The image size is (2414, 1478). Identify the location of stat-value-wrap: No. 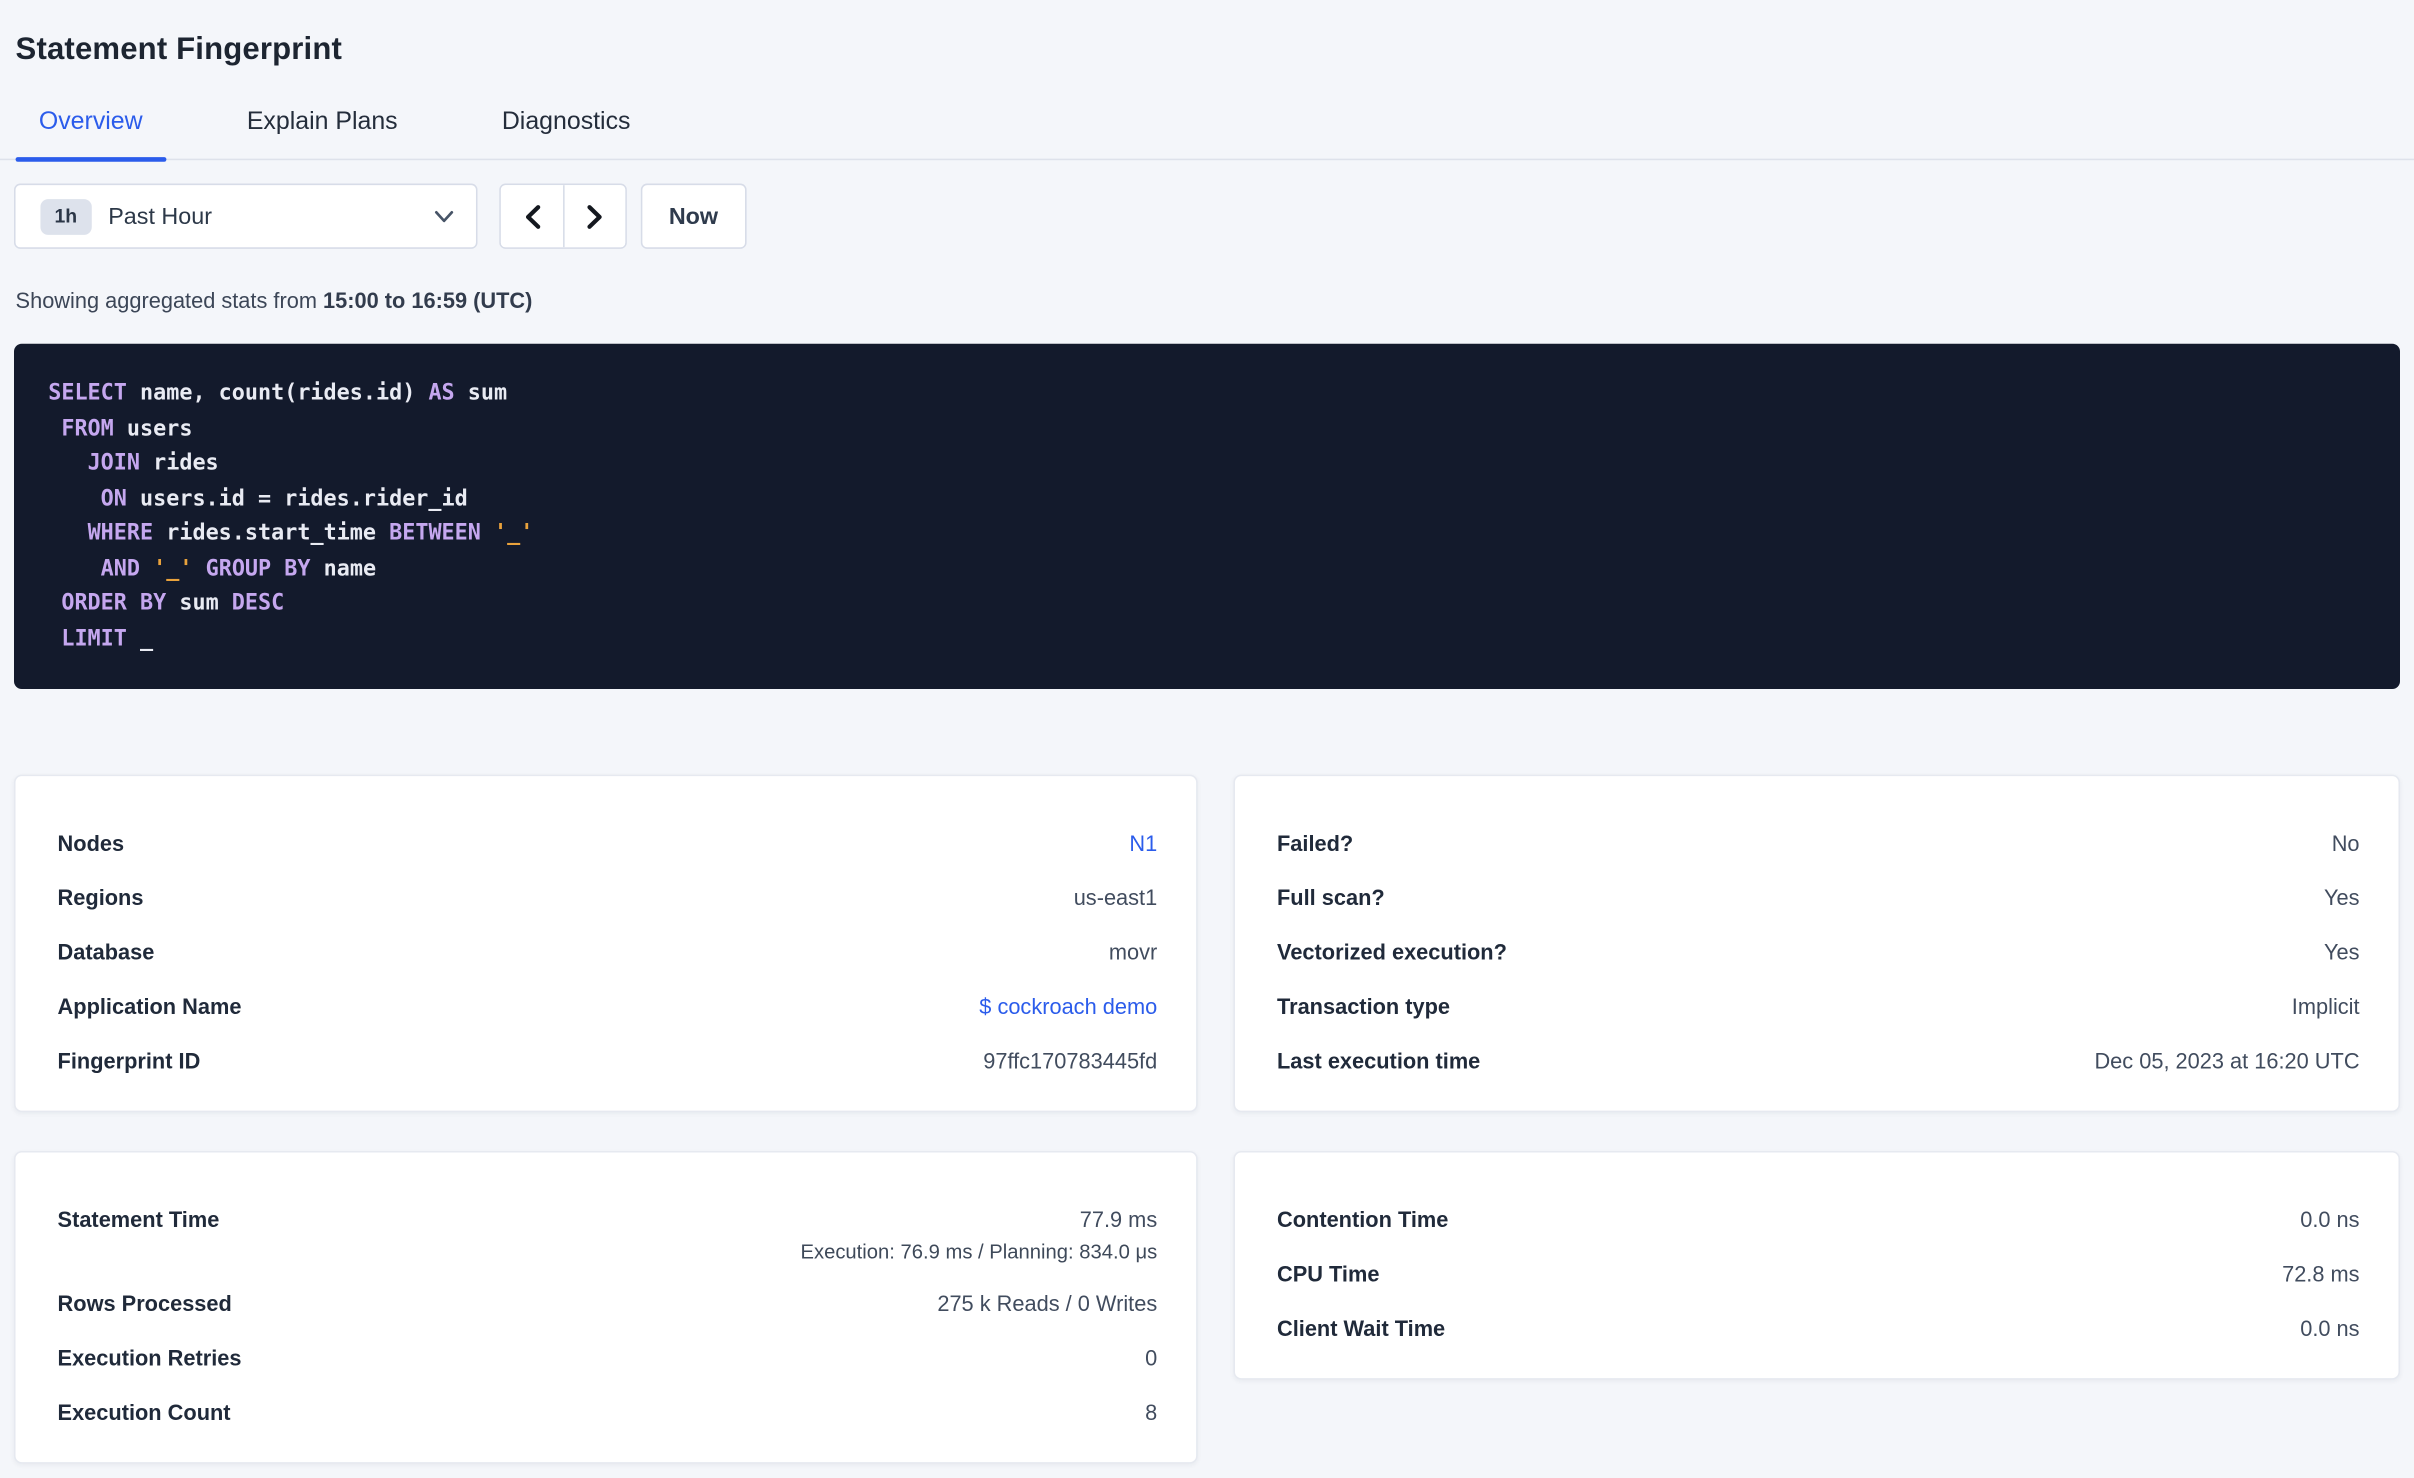
(2346, 844).